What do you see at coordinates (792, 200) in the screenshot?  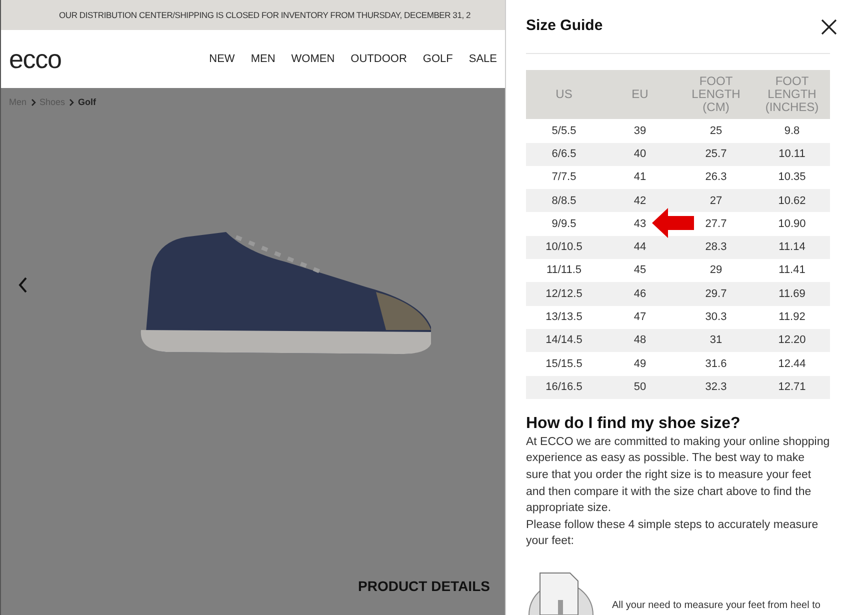 I see `table-cell: 10.62` at bounding box center [792, 200].